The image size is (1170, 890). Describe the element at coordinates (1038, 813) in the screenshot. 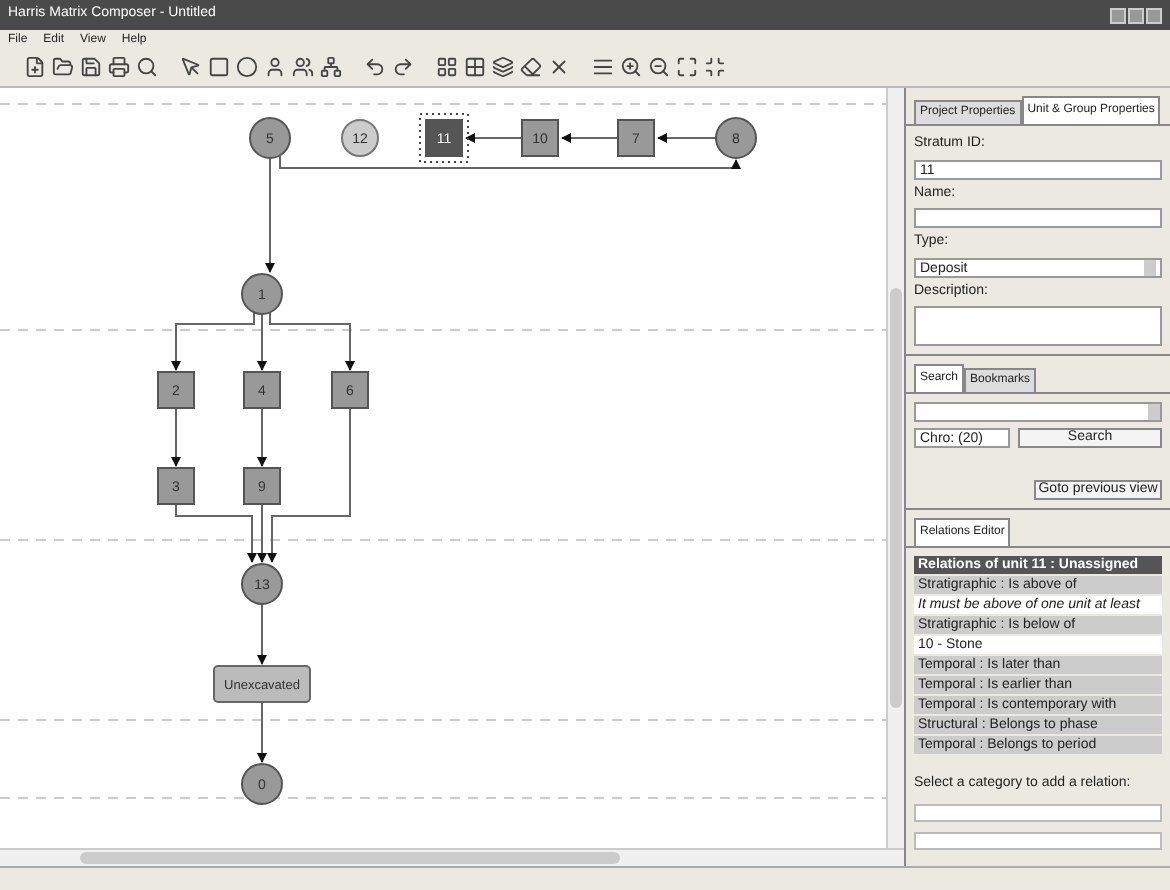

I see `relation-field` at that location.